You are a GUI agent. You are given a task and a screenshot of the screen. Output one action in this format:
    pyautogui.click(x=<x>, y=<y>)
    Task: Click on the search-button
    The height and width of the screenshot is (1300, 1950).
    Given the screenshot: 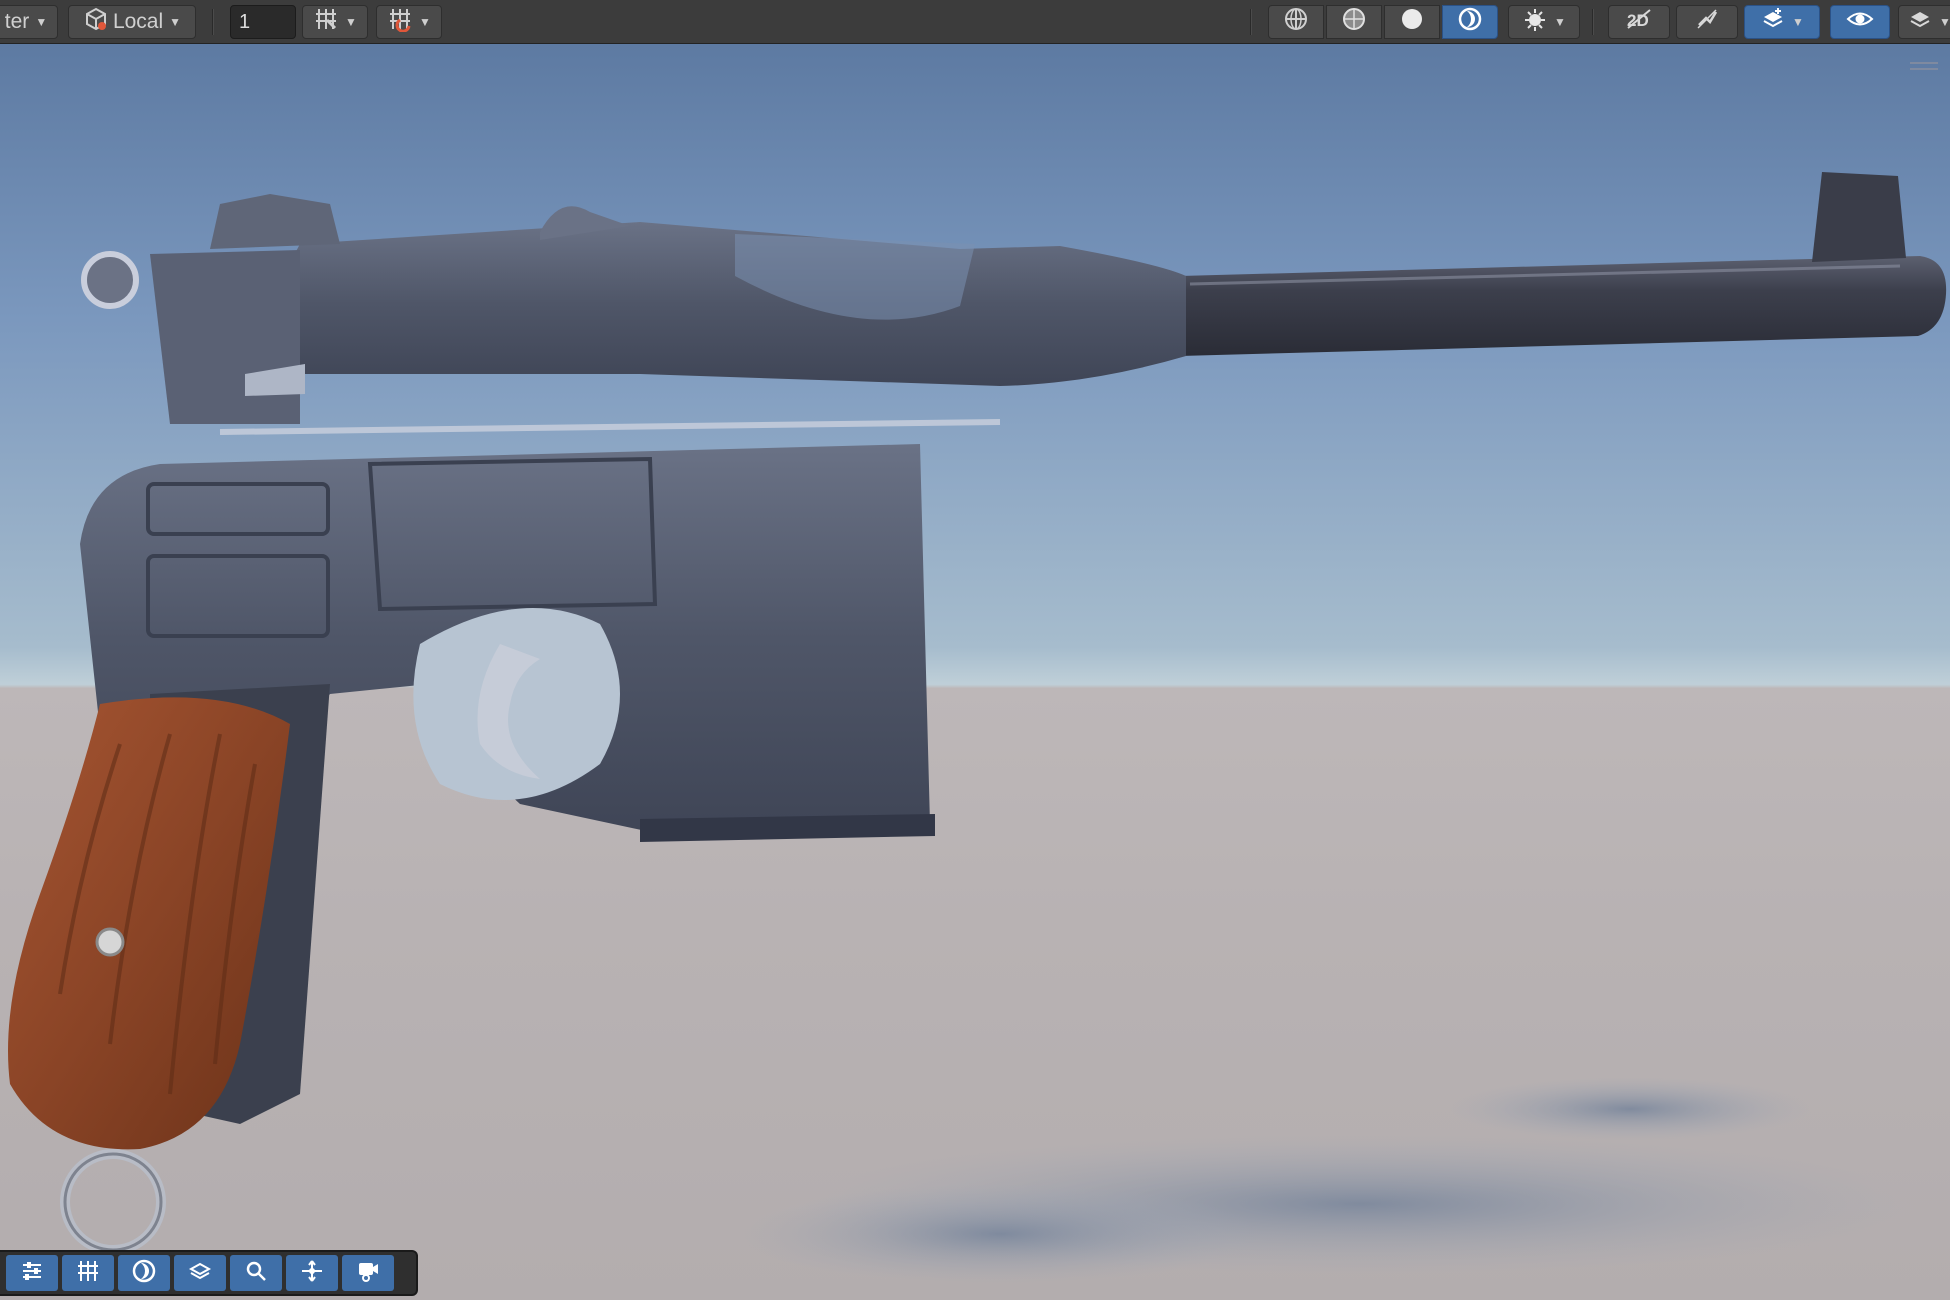 What is the action you would take?
    pyautogui.click(x=256, y=1273)
    